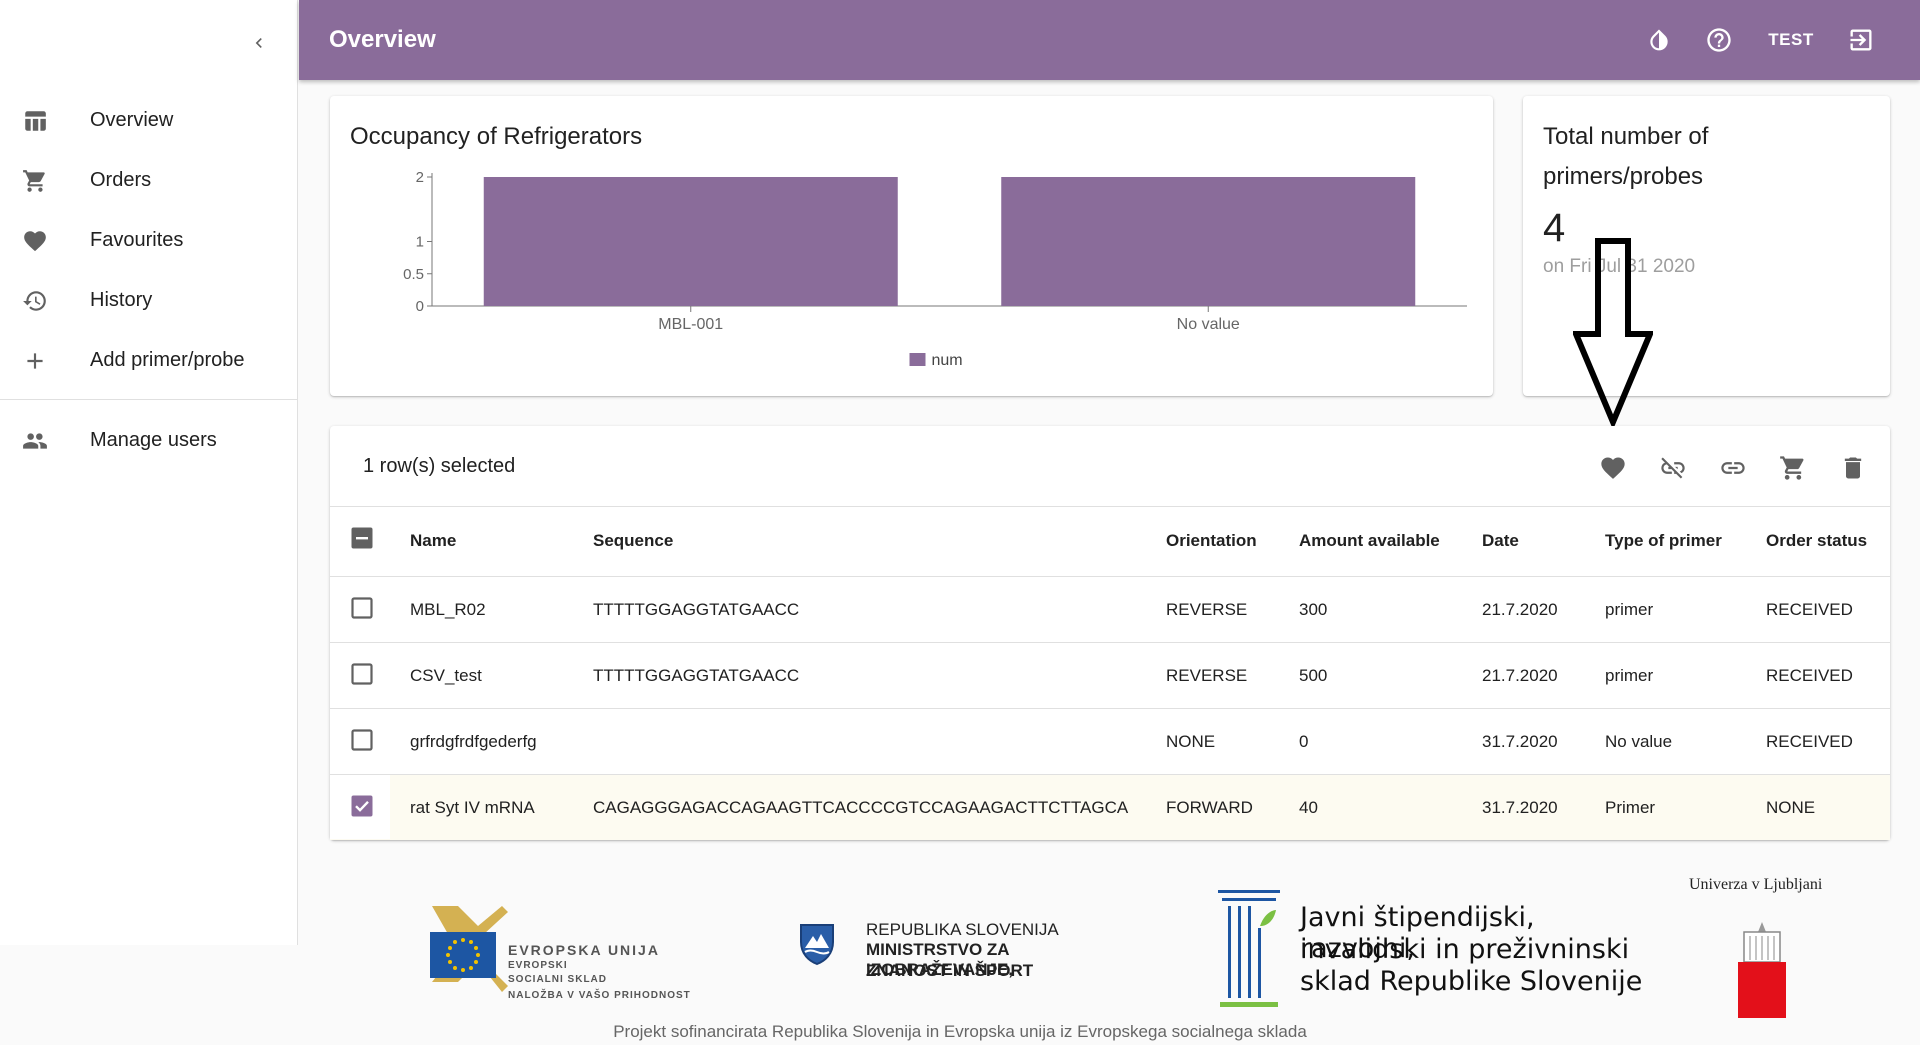 The image size is (1920, 1045). What do you see at coordinates (1613, 333) in the screenshot?
I see `down-arrow-annotation` at bounding box center [1613, 333].